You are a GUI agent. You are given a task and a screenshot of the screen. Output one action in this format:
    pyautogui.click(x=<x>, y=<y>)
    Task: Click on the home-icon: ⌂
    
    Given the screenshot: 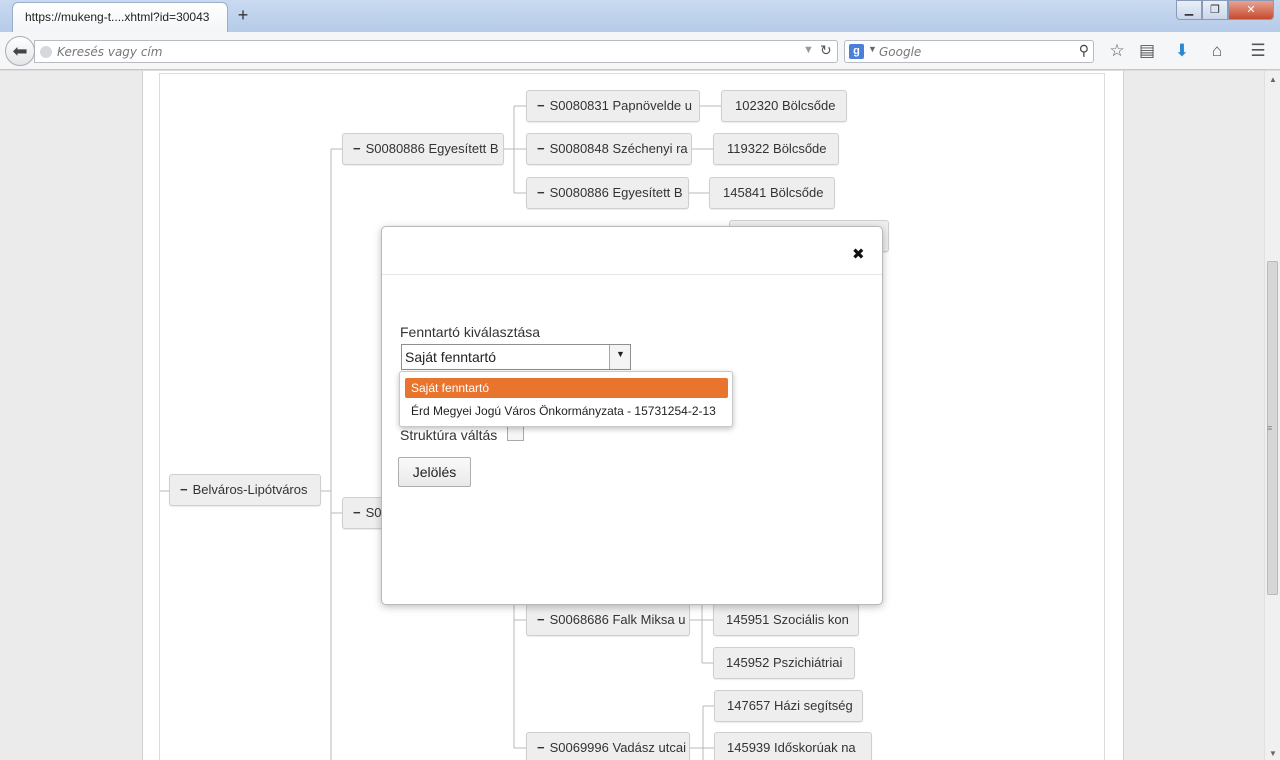 What is the action you would take?
    pyautogui.click(x=1217, y=51)
    